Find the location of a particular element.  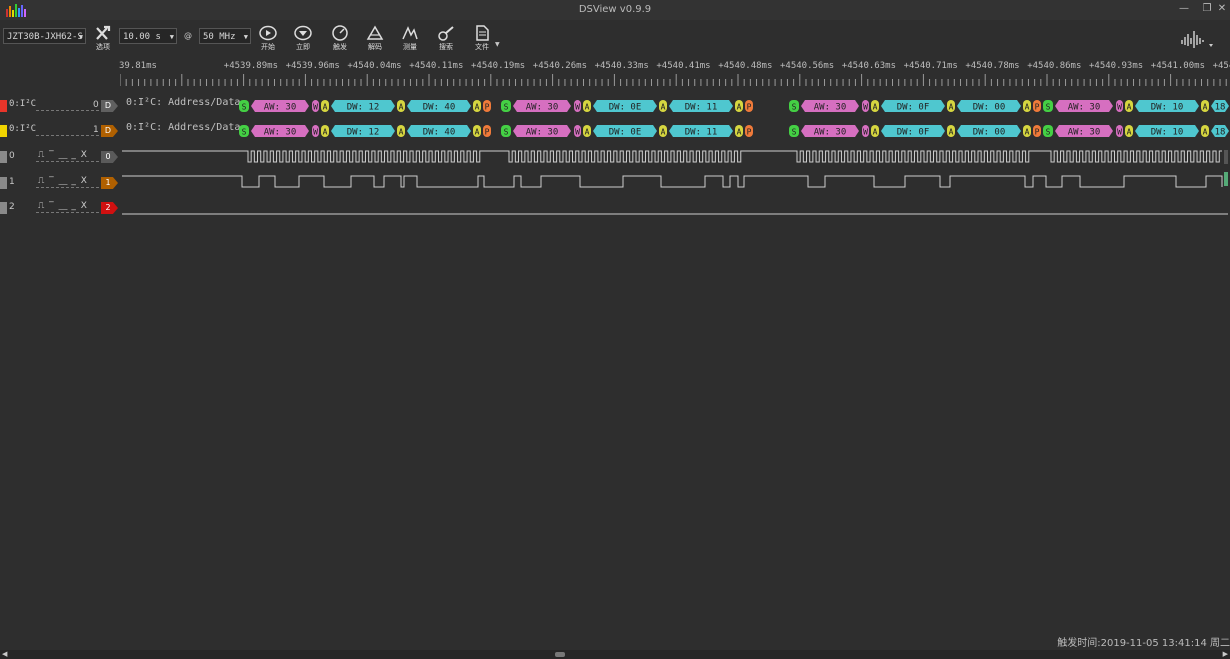

decoded-data-segment: DW: 0F is located at coordinates (913, 106).